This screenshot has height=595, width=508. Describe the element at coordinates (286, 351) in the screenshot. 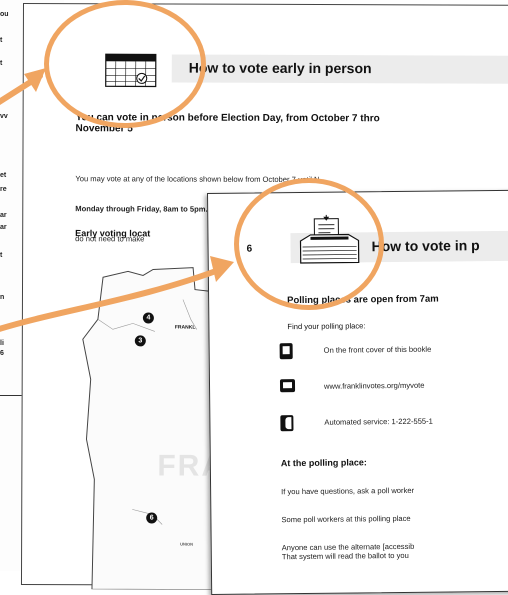

I see `booklet-icon` at that location.